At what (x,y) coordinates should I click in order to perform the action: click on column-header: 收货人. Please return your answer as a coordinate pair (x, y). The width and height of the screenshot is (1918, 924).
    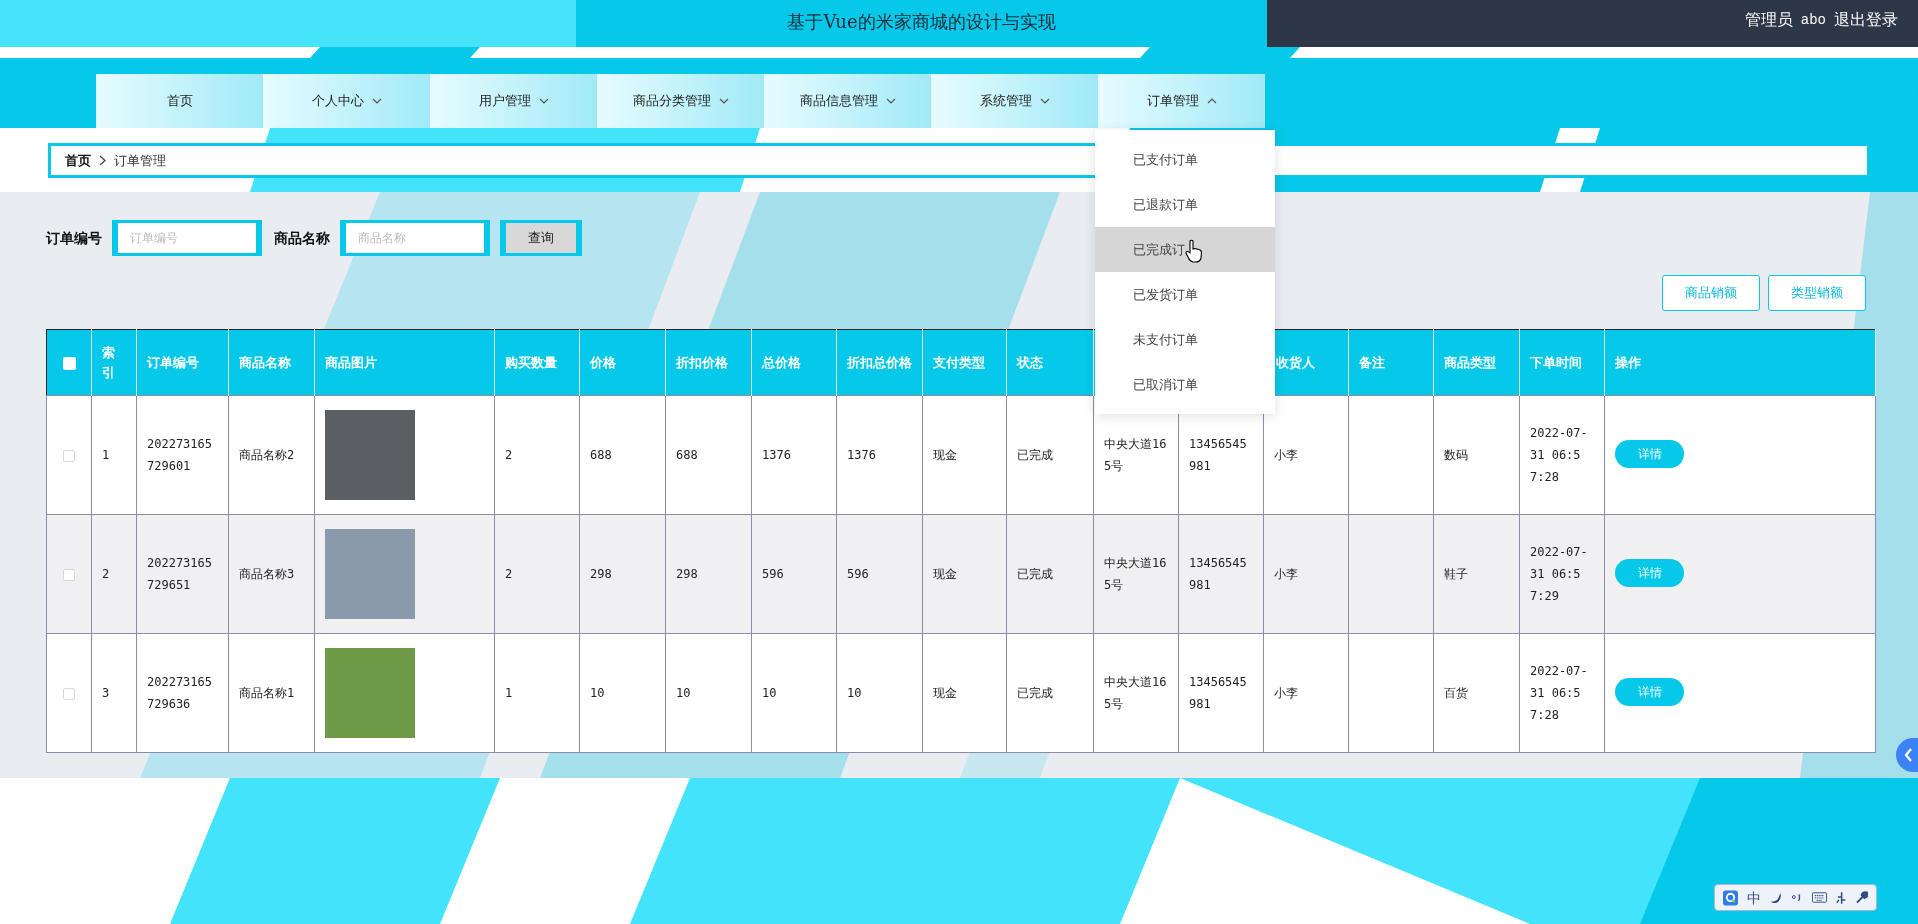
    Looking at the image, I should click on (1295, 362).